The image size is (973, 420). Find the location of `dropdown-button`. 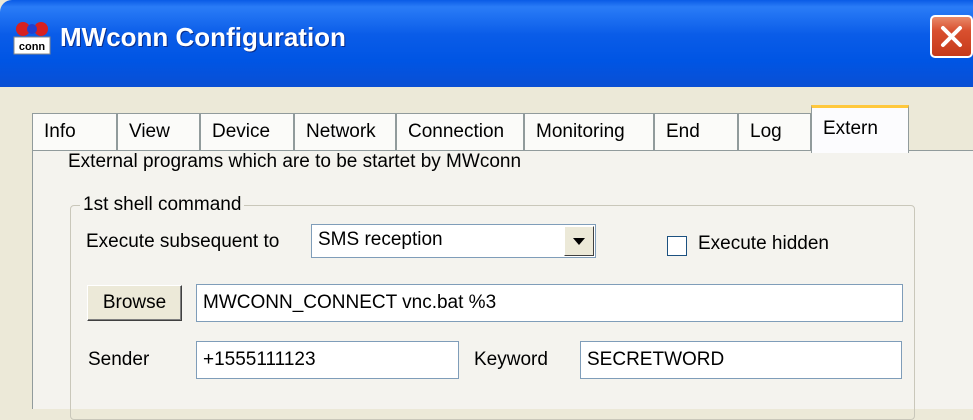

dropdown-button is located at coordinates (579, 241).